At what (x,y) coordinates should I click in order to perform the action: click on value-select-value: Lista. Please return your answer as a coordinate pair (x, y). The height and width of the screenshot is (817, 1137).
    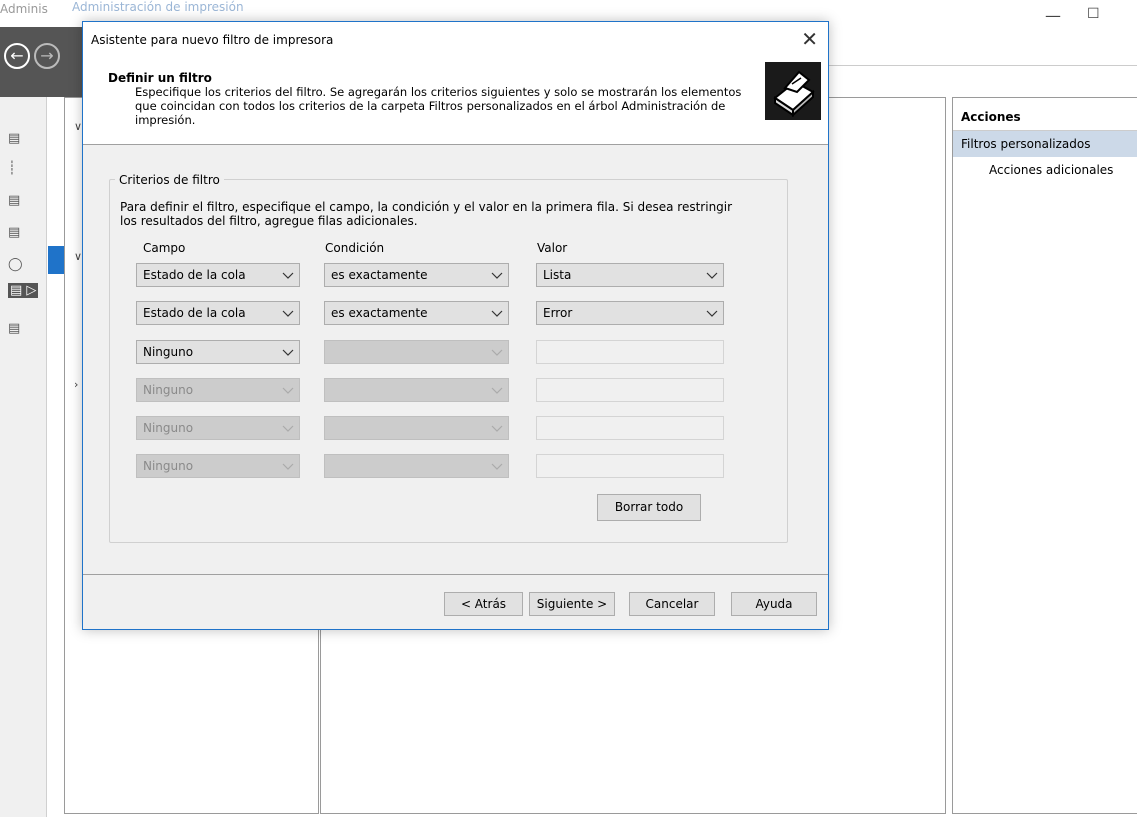
    Looking at the image, I should click on (557, 275).